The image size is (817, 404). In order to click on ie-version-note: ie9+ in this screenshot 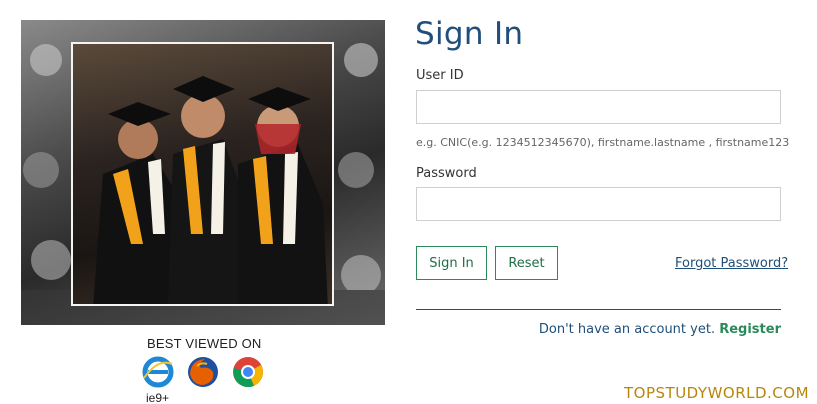, I will do `click(158, 397)`.